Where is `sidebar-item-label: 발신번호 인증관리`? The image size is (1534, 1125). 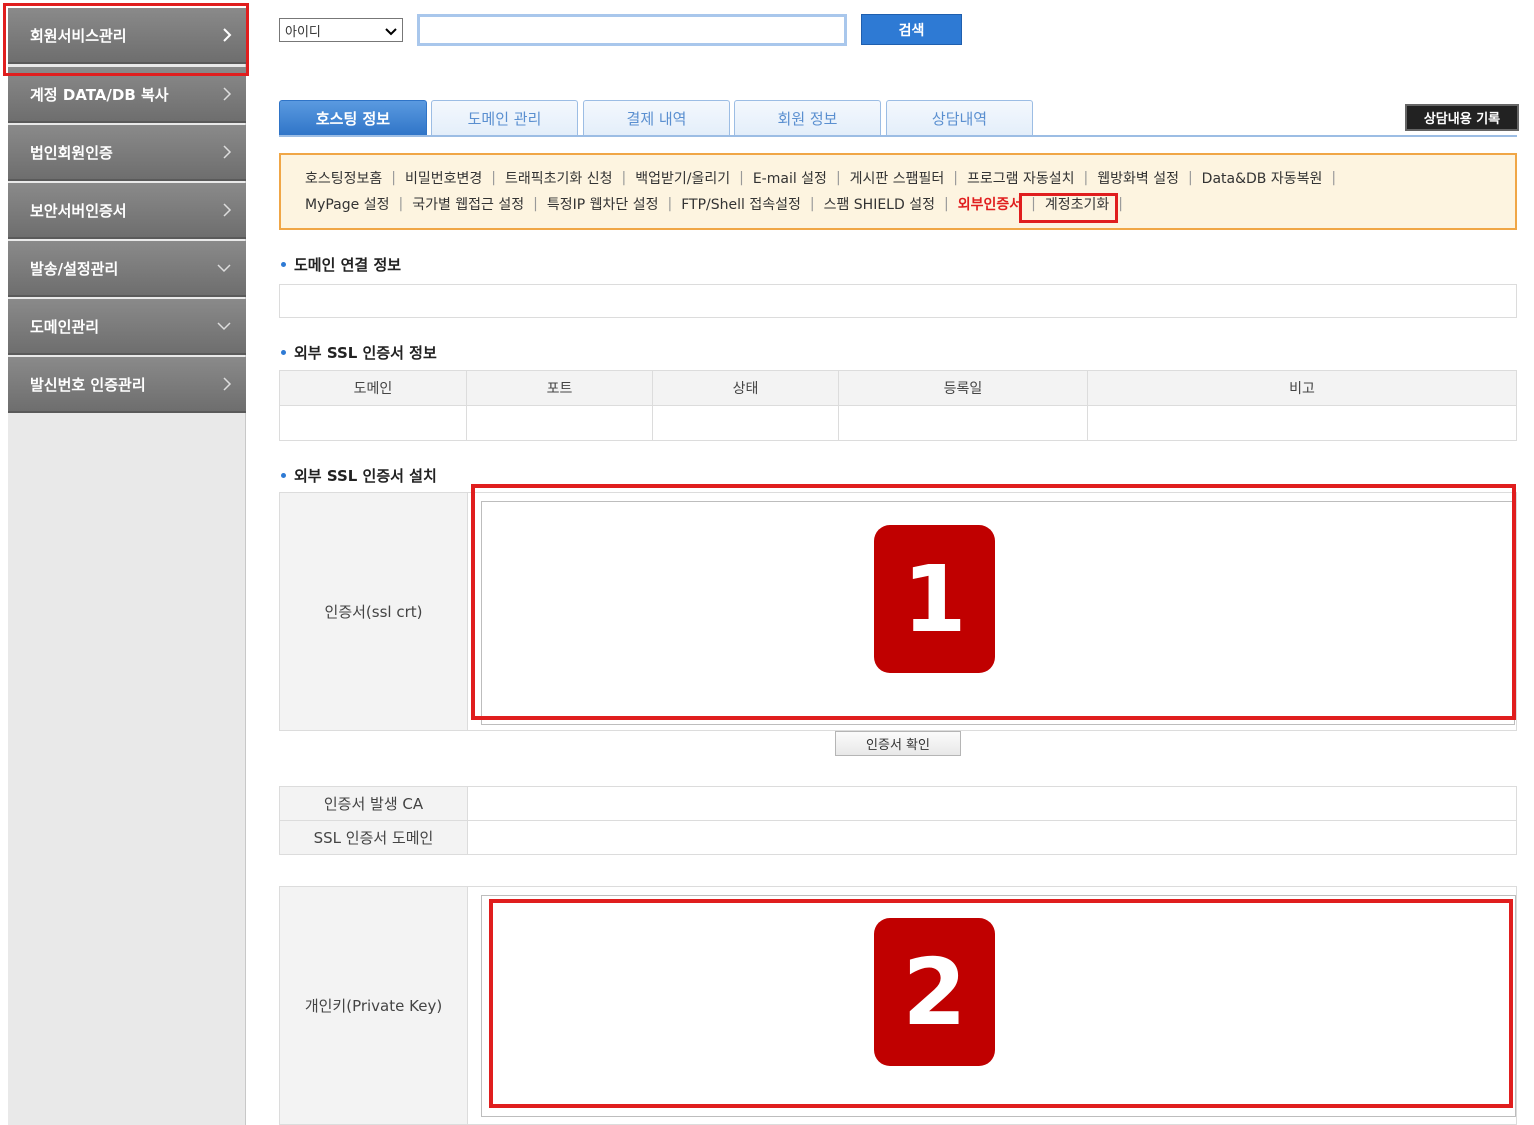
sidebar-item-label: 발신번호 인증관리 is located at coordinates (88, 384).